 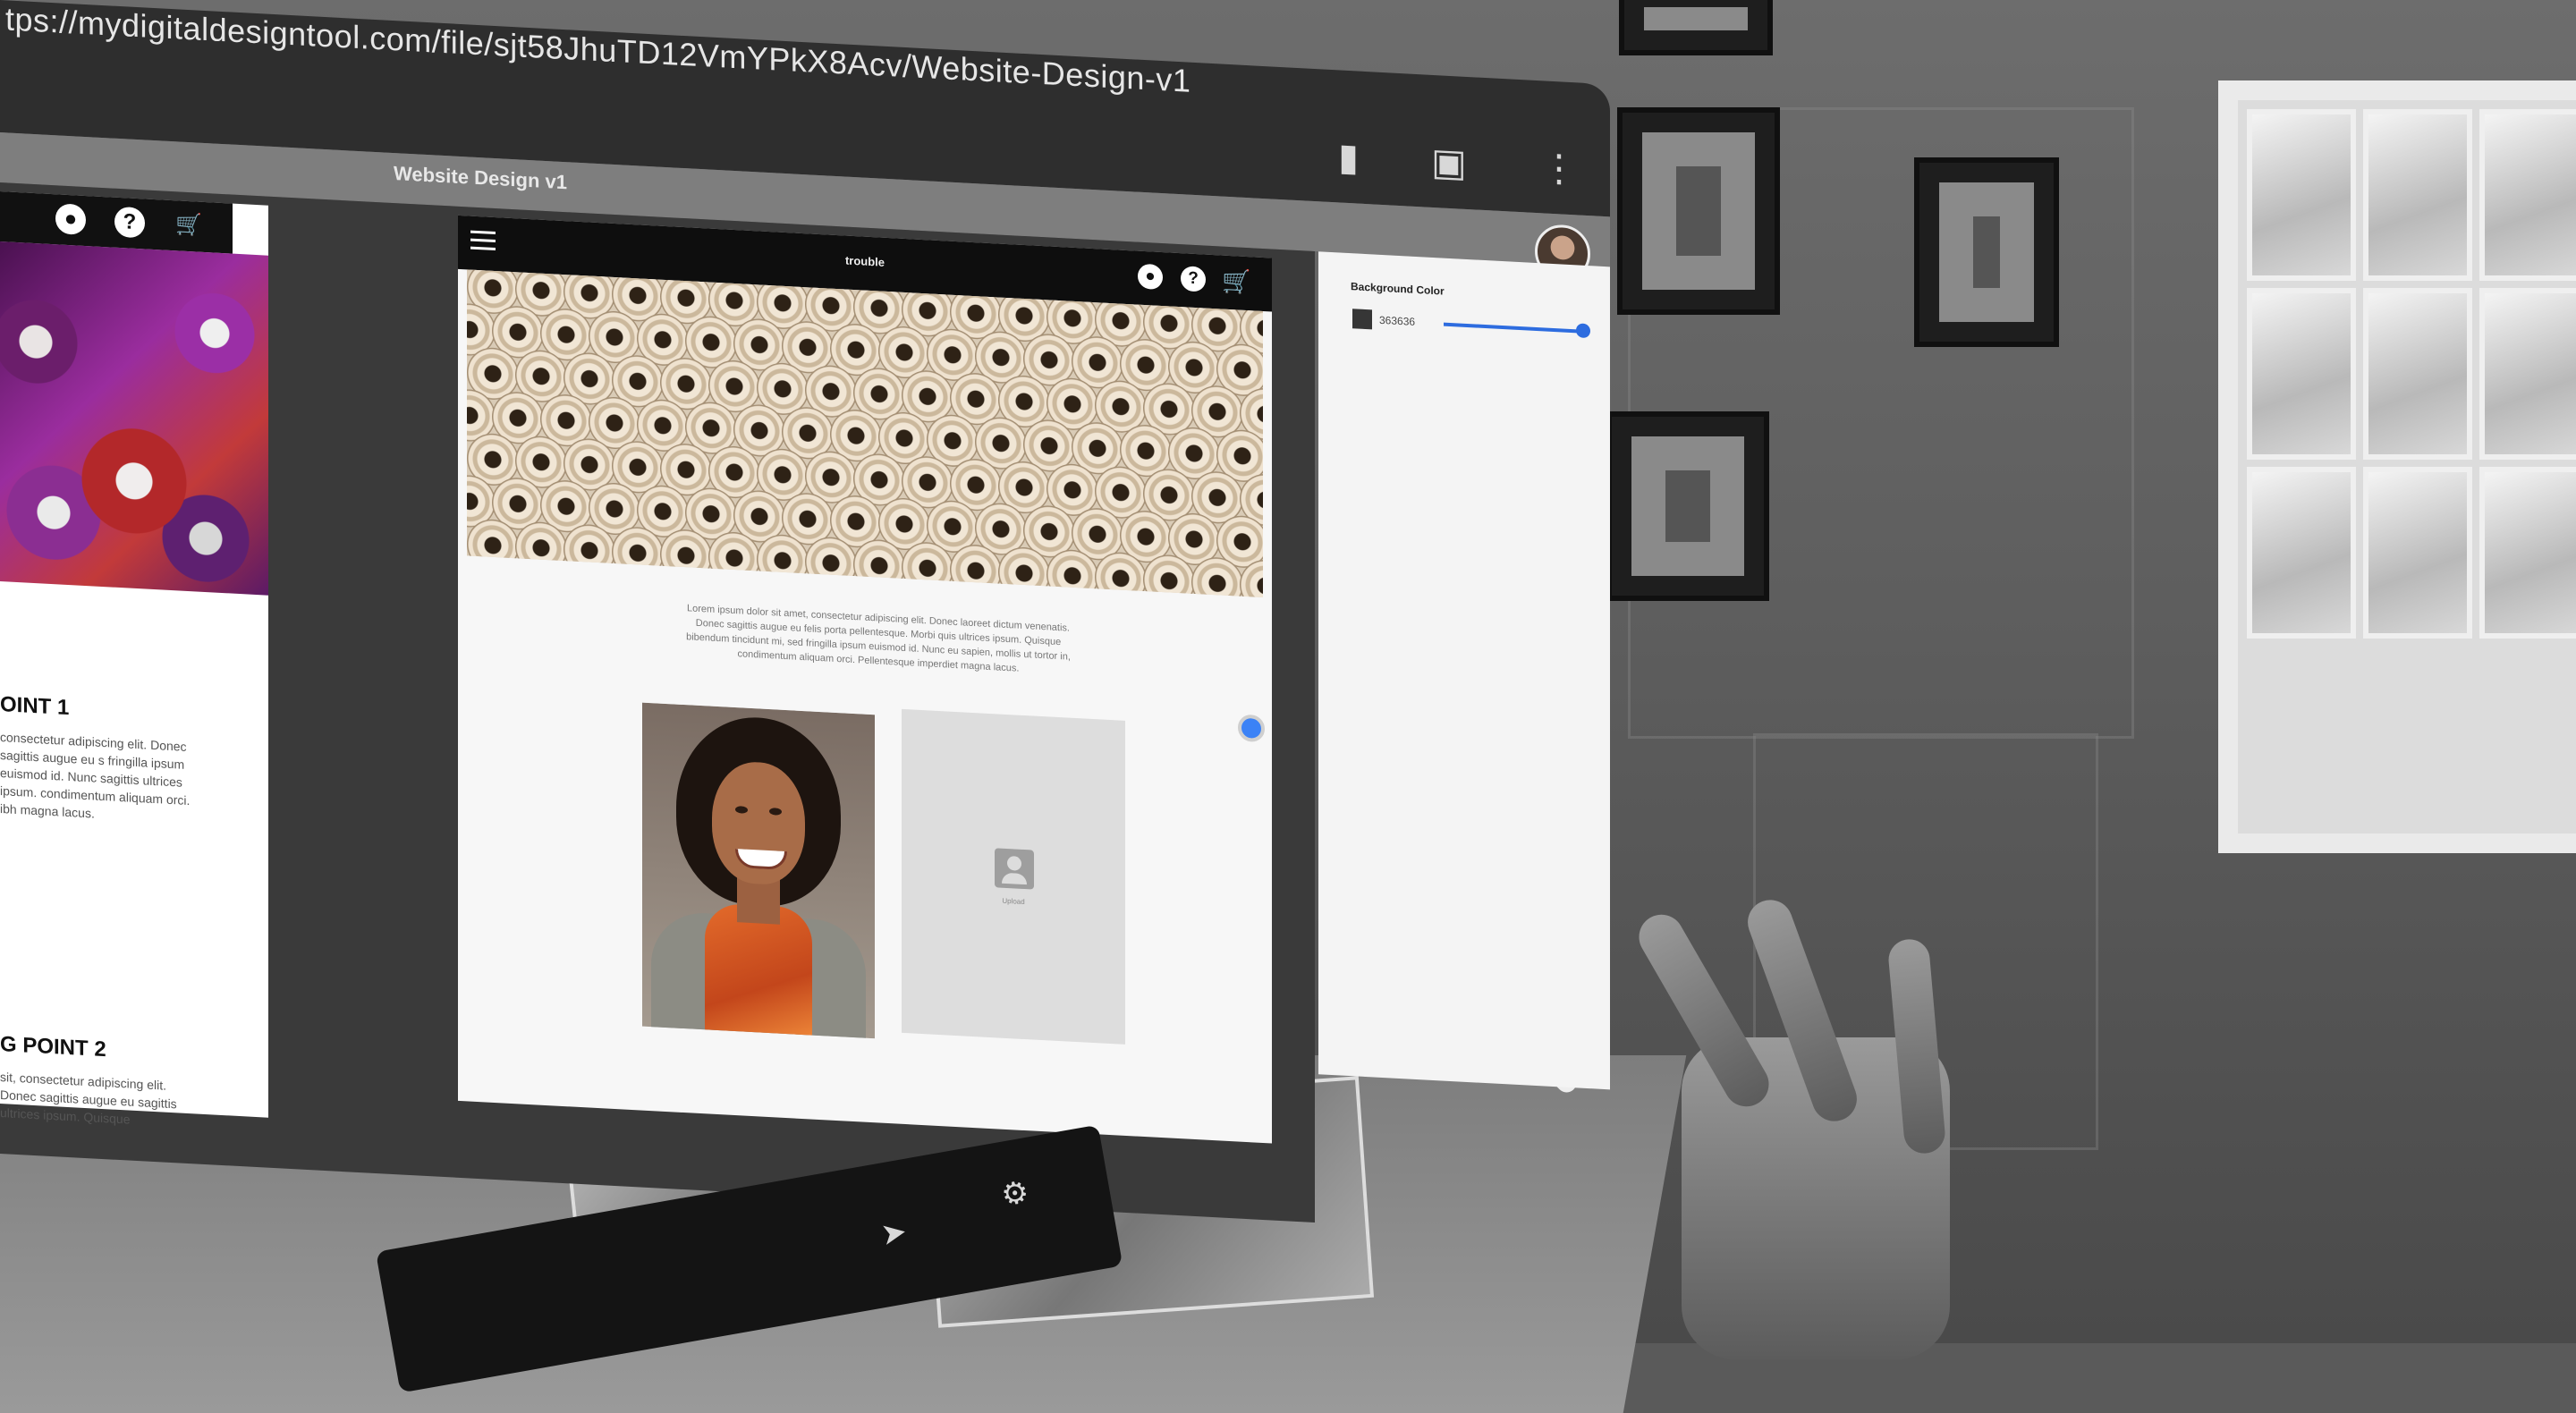 I want to click on share-icon: ➤, so click(x=894, y=1233).